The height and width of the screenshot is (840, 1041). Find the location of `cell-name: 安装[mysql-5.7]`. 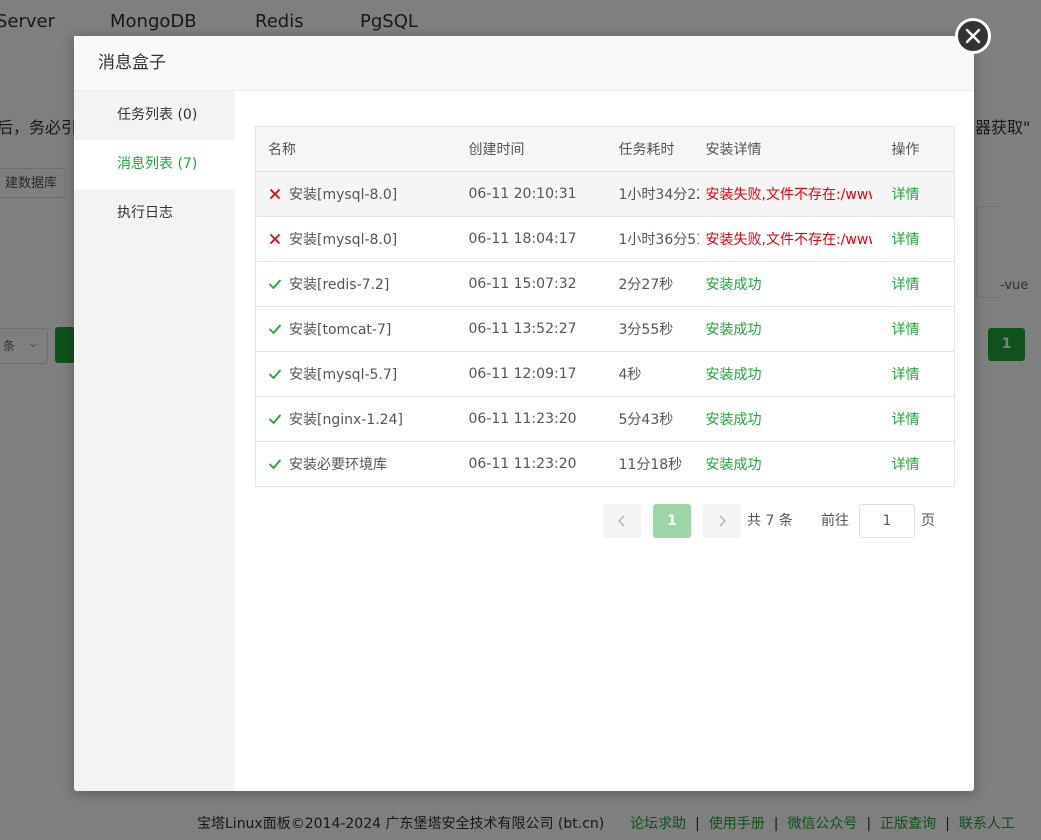

cell-name: 安装[mysql-5.7] is located at coordinates (362, 374).